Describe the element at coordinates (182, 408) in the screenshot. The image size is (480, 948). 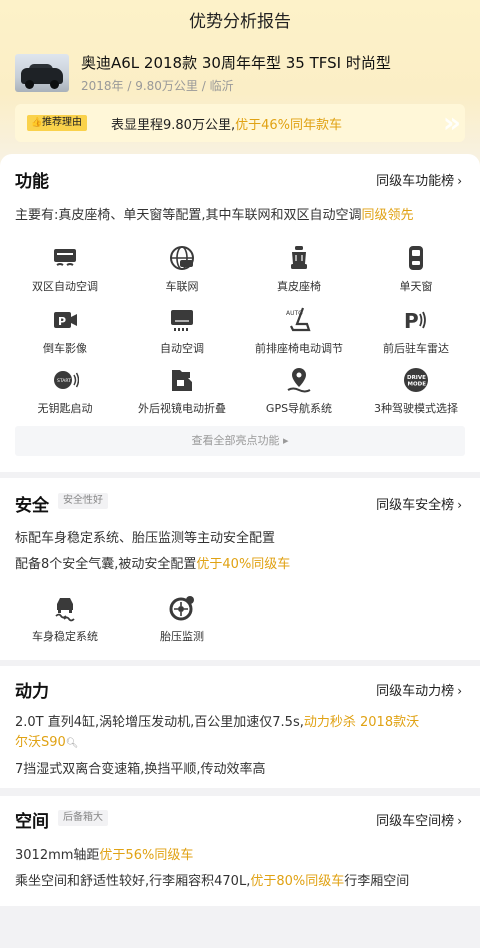
I see `feature-label: 外后视镜电动折叠` at that location.